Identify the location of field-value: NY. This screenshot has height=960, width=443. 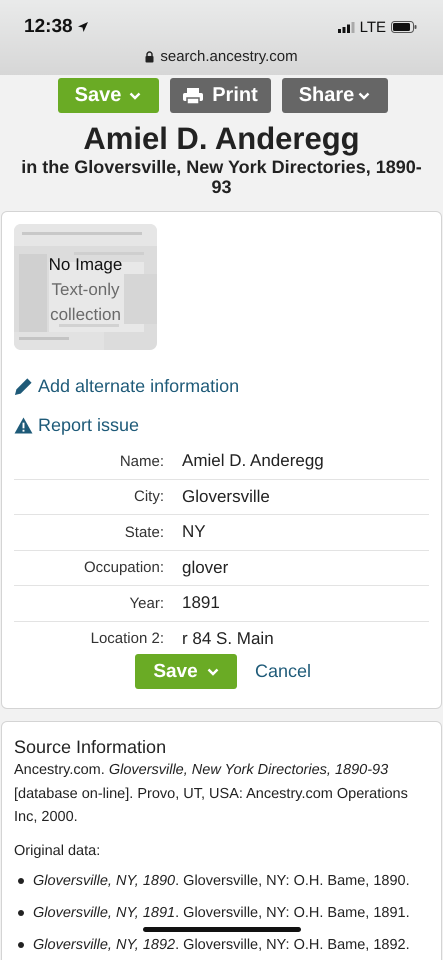
(194, 532).